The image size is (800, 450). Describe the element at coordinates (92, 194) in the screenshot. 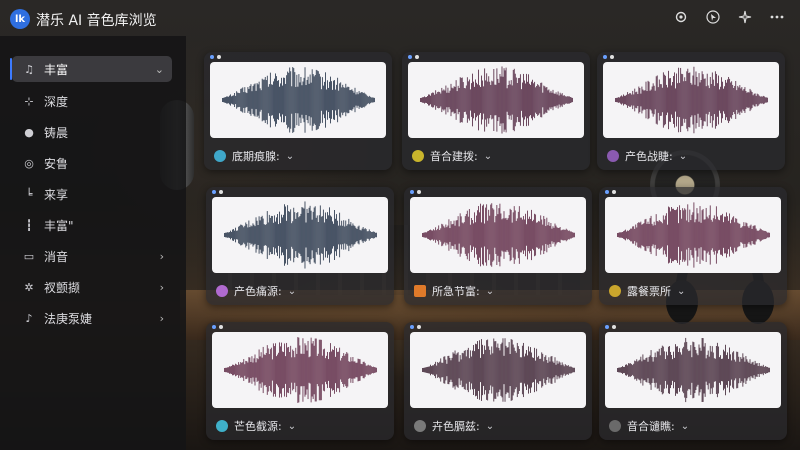

I see `sidebar-item-4: ╘ 来享` at that location.